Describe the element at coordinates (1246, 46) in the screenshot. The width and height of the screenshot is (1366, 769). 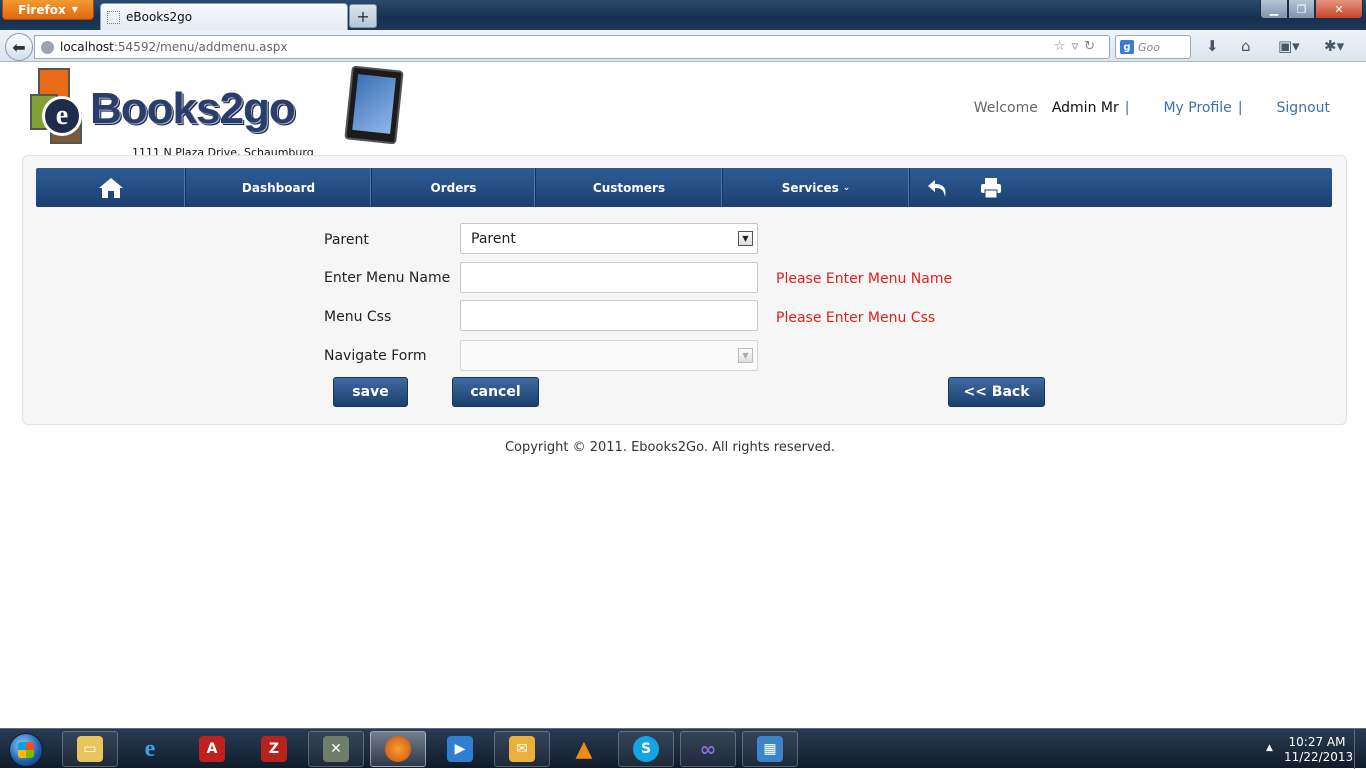
I see `home-icon: ⌂` at that location.